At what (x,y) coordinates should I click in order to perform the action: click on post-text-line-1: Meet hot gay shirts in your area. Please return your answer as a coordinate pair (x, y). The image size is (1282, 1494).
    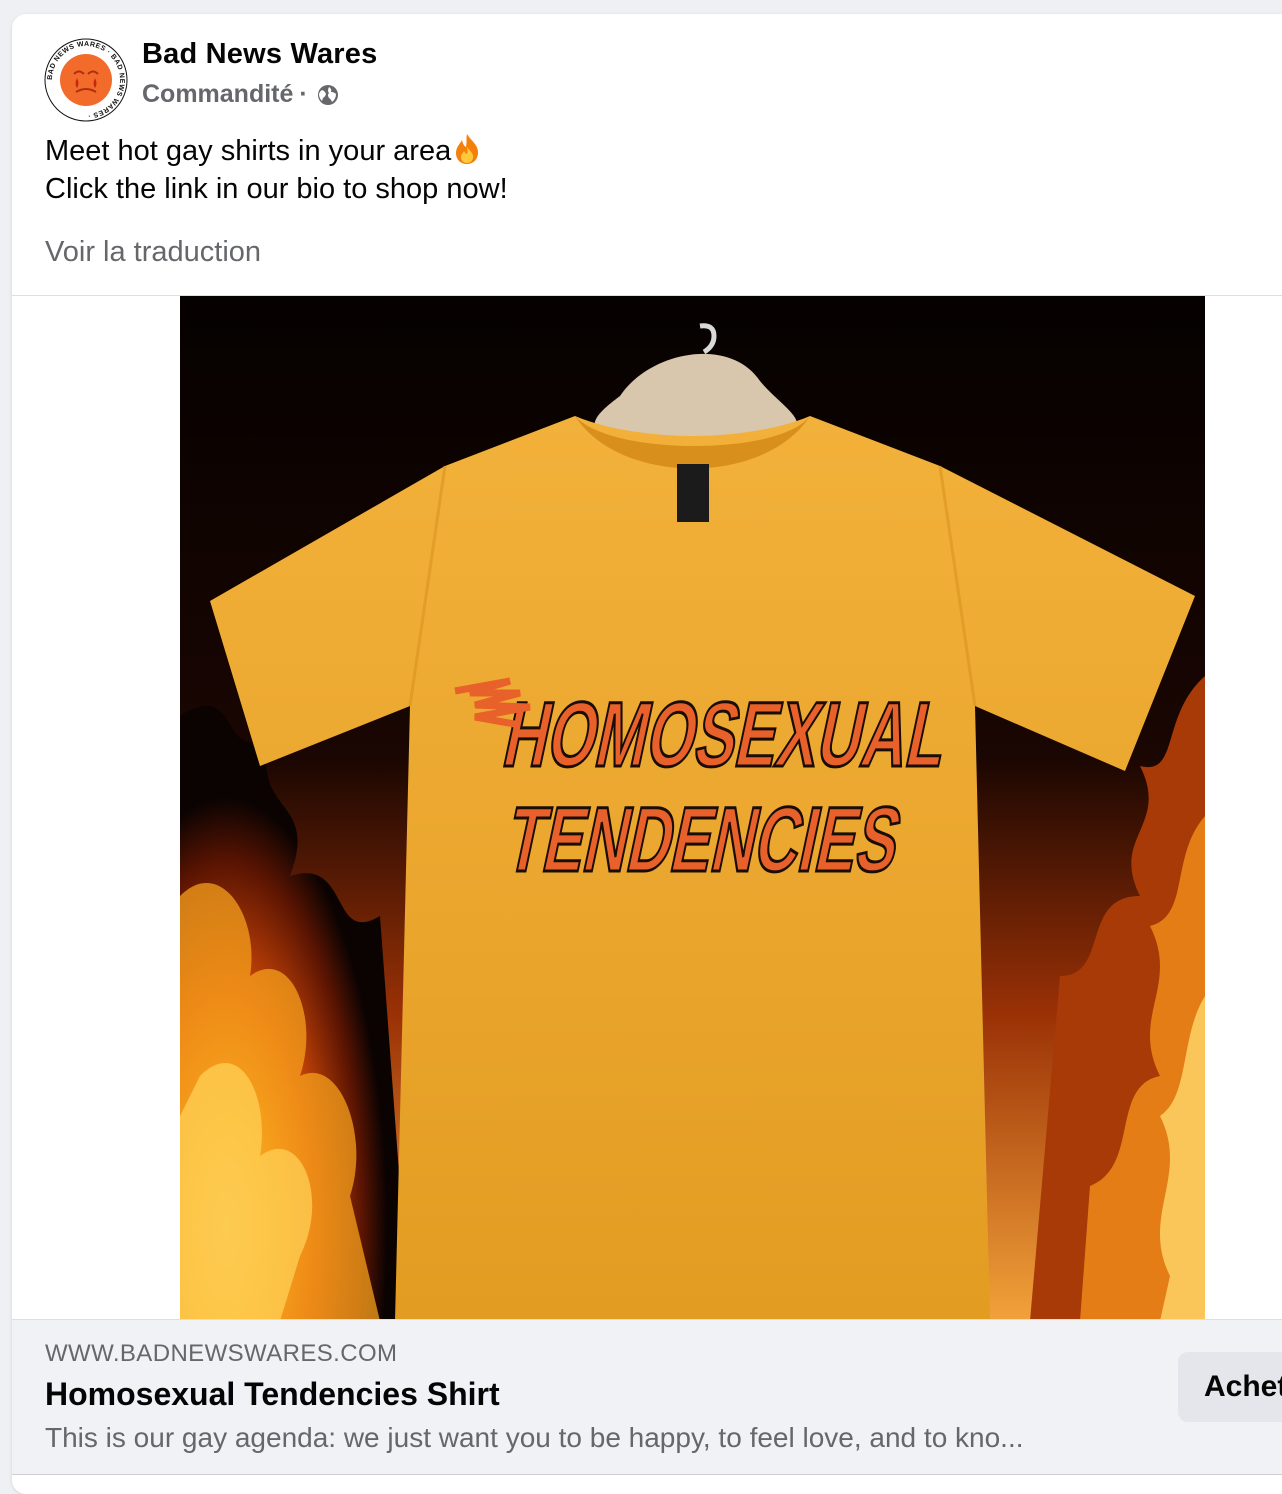
    Looking at the image, I should click on (276, 151).